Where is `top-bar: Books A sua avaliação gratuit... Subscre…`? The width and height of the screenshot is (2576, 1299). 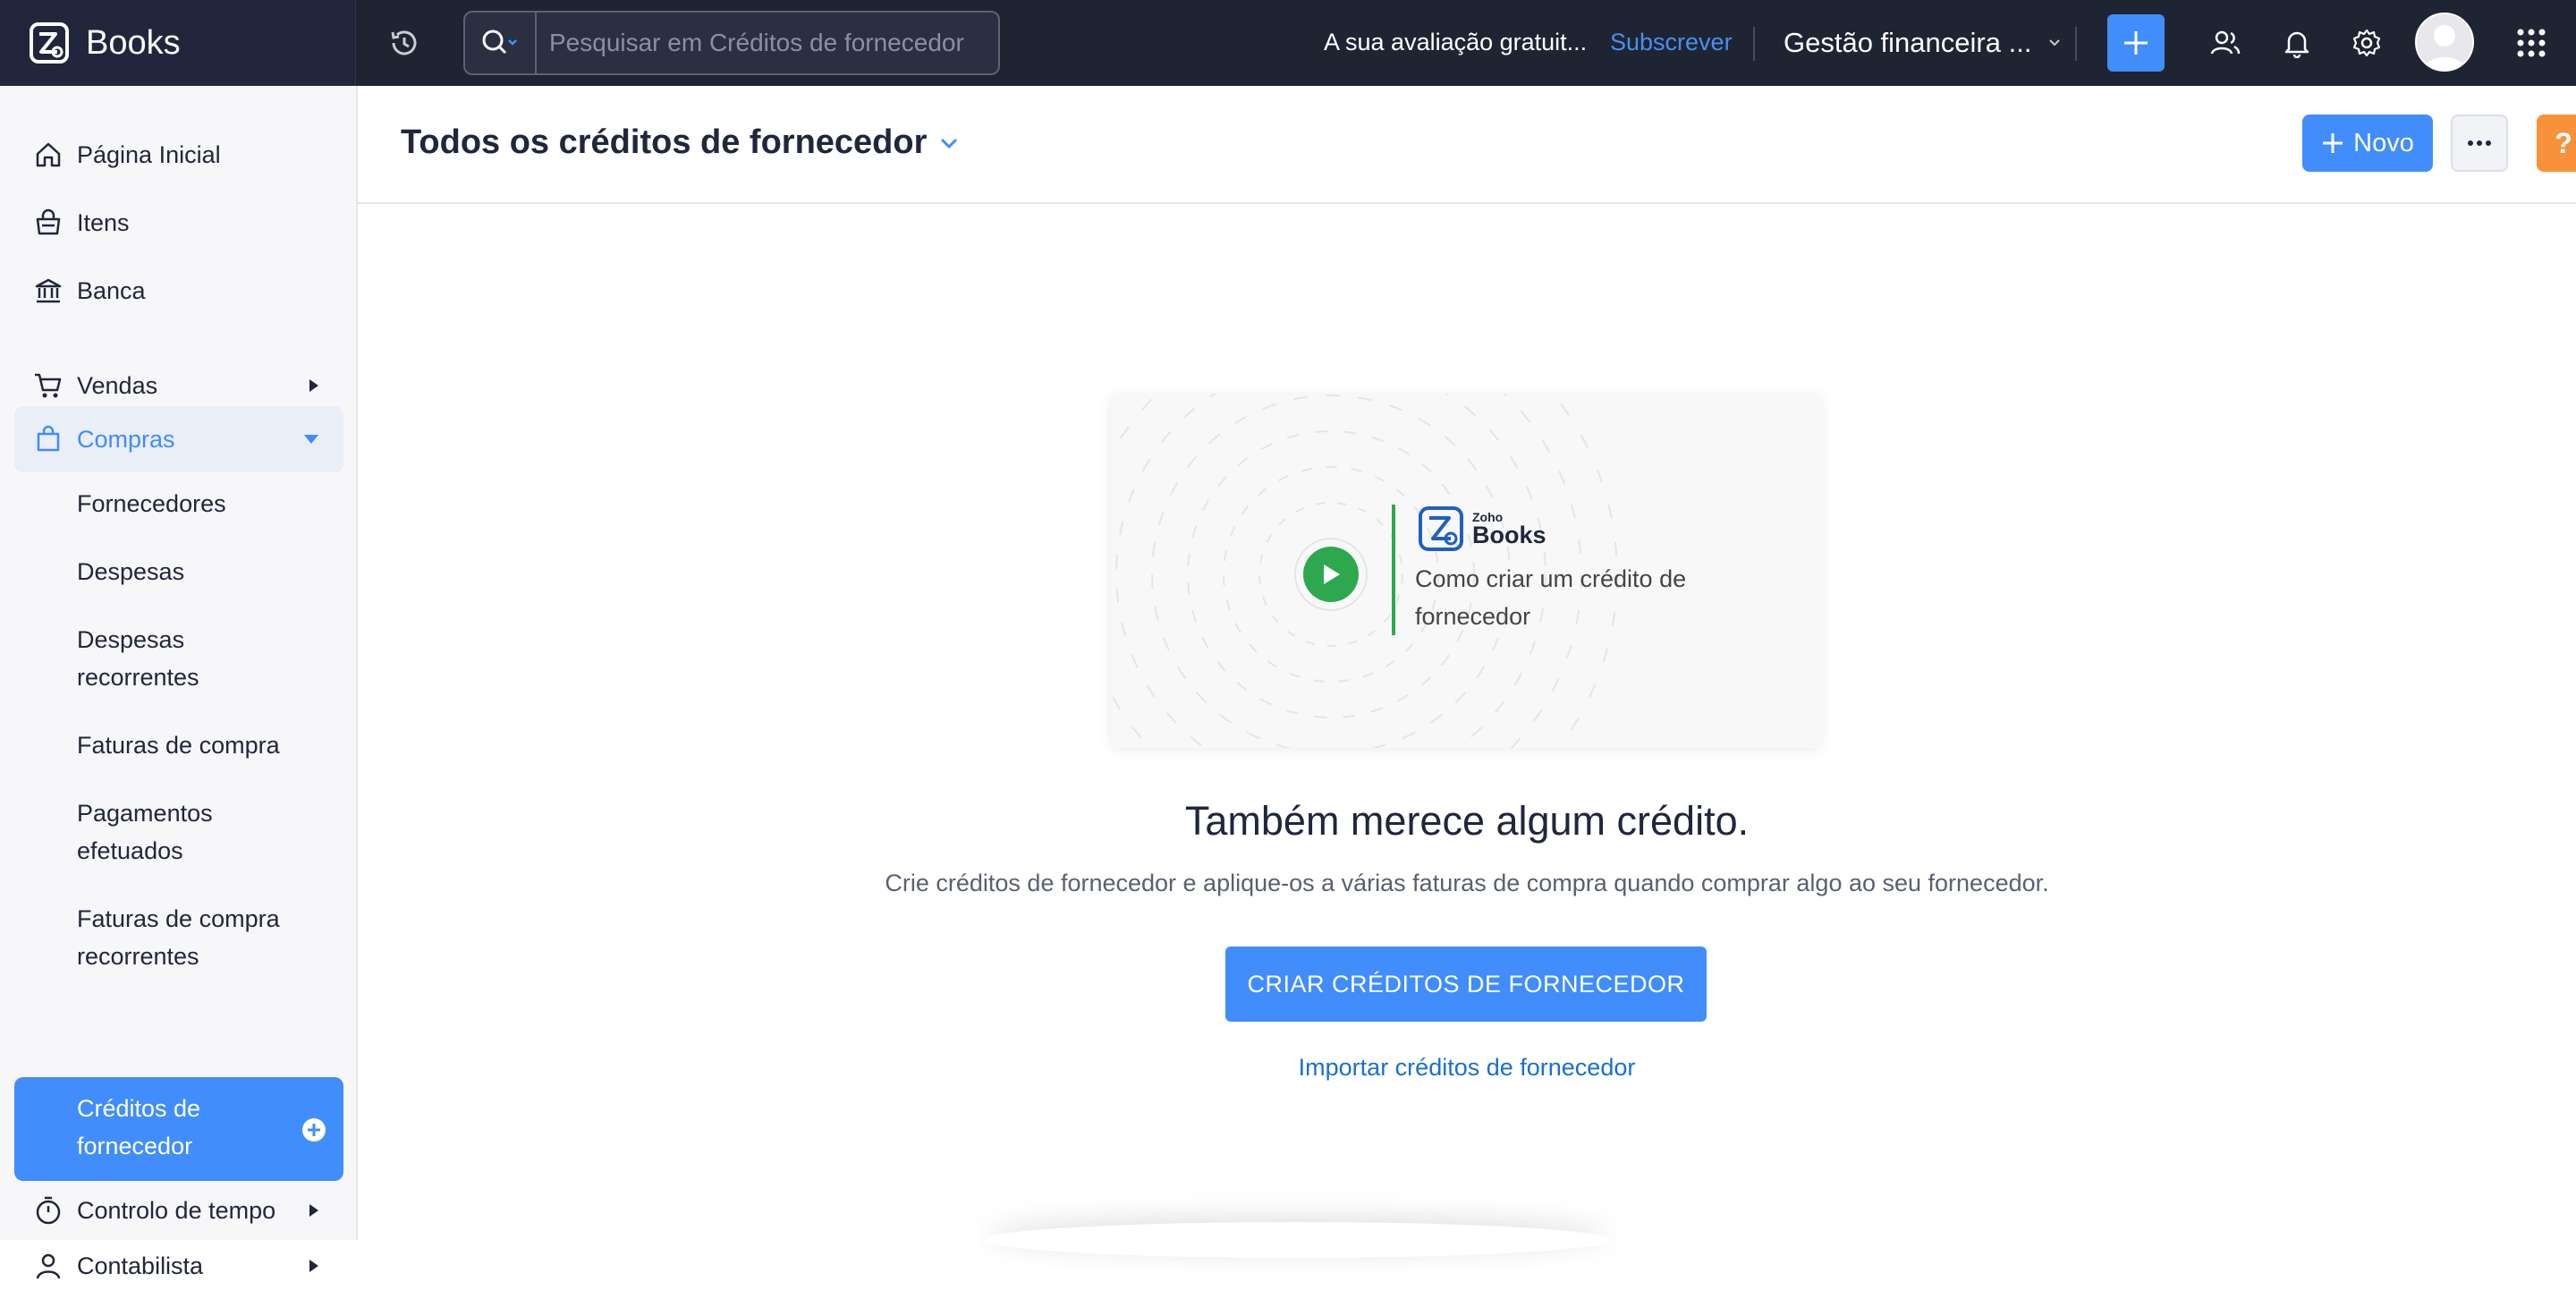
top-bar: Books A sua avaliação gratuit... Subscre… is located at coordinates (1288, 43).